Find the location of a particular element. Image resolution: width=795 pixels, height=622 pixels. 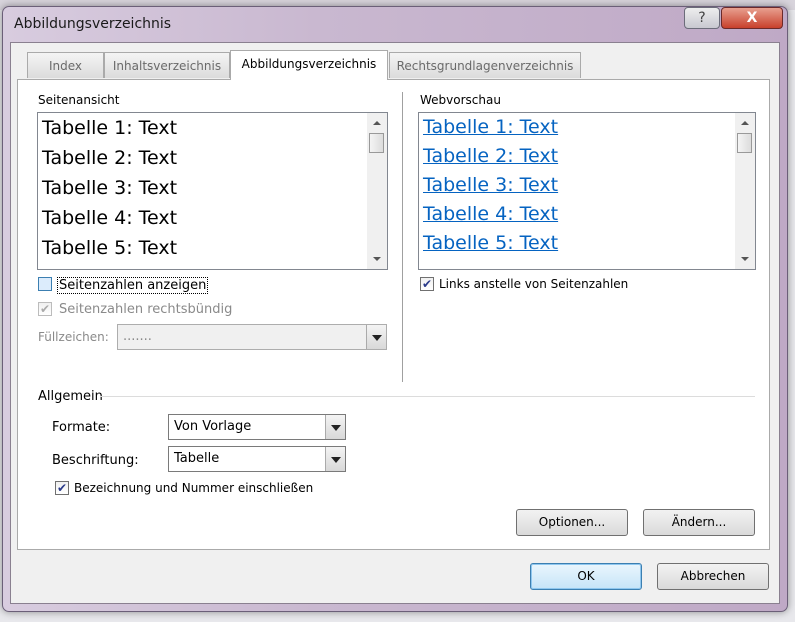

cancel-button: Abbrechen is located at coordinates (713, 576).